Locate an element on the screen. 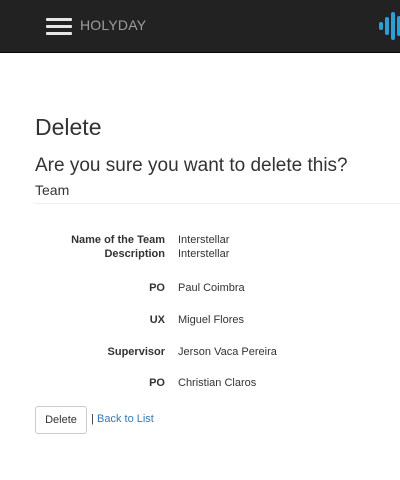 The height and width of the screenshot is (480, 400). hamburger-menu-icon is located at coordinates (59, 27).